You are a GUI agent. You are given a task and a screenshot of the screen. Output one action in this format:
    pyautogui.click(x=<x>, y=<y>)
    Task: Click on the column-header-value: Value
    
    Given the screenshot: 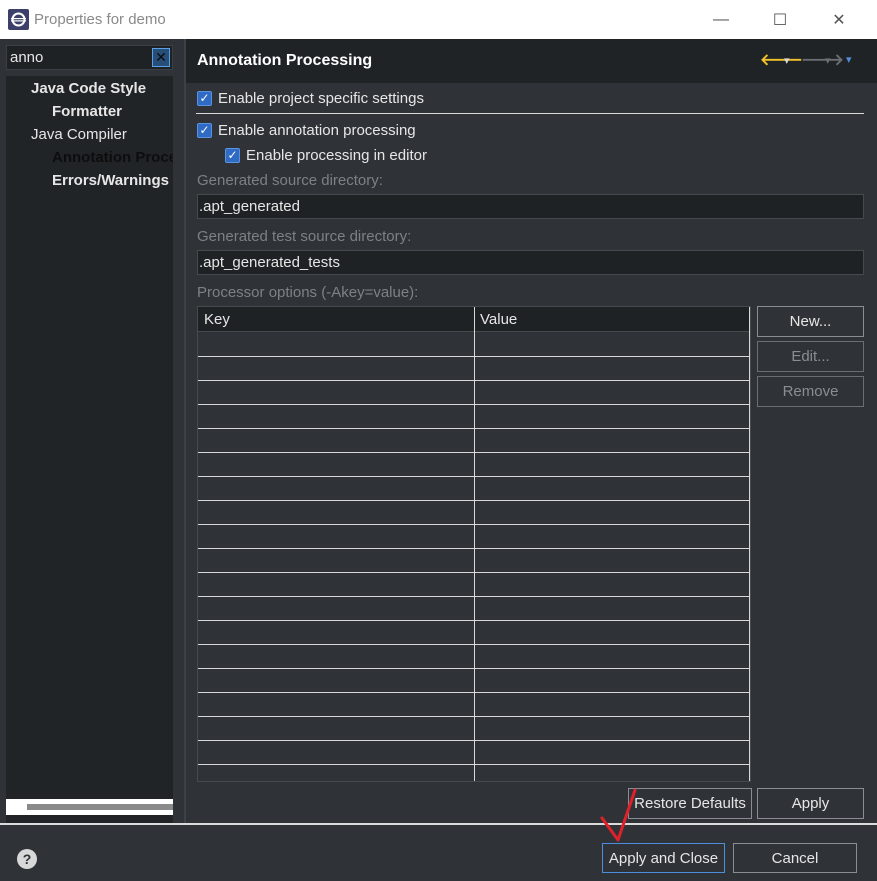 What is the action you would take?
    pyautogui.click(x=498, y=319)
    